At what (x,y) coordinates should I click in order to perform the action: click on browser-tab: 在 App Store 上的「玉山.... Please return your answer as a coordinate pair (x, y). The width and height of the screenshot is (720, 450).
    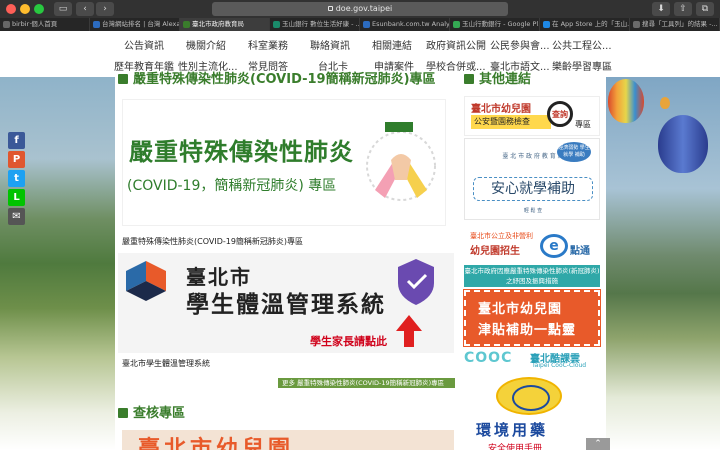
    Looking at the image, I should click on (585, 24).